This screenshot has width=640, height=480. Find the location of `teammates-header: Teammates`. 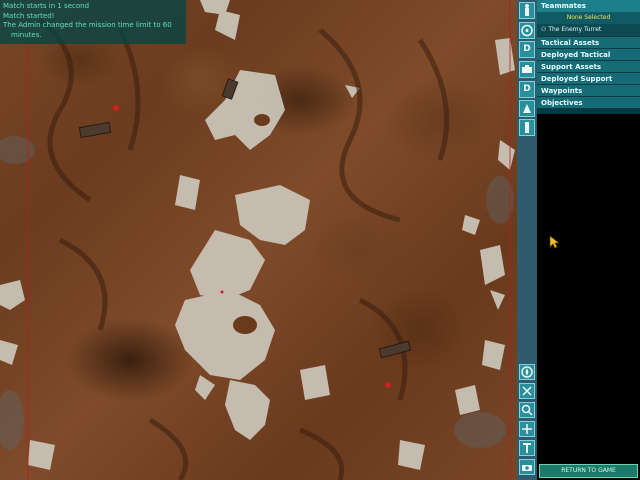

teammates-header: Teammates is located at coordinates (588, 6).